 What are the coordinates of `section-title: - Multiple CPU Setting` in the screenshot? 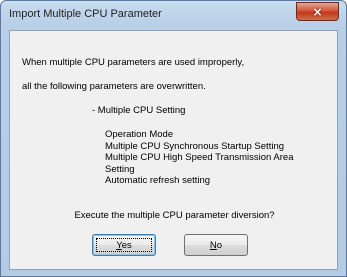 It's located at (139, 110).